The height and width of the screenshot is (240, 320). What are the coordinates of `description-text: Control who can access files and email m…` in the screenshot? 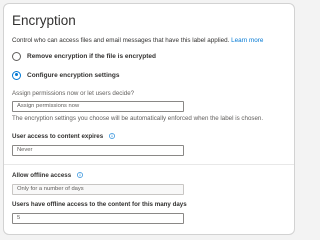 It's located at (137, 40).